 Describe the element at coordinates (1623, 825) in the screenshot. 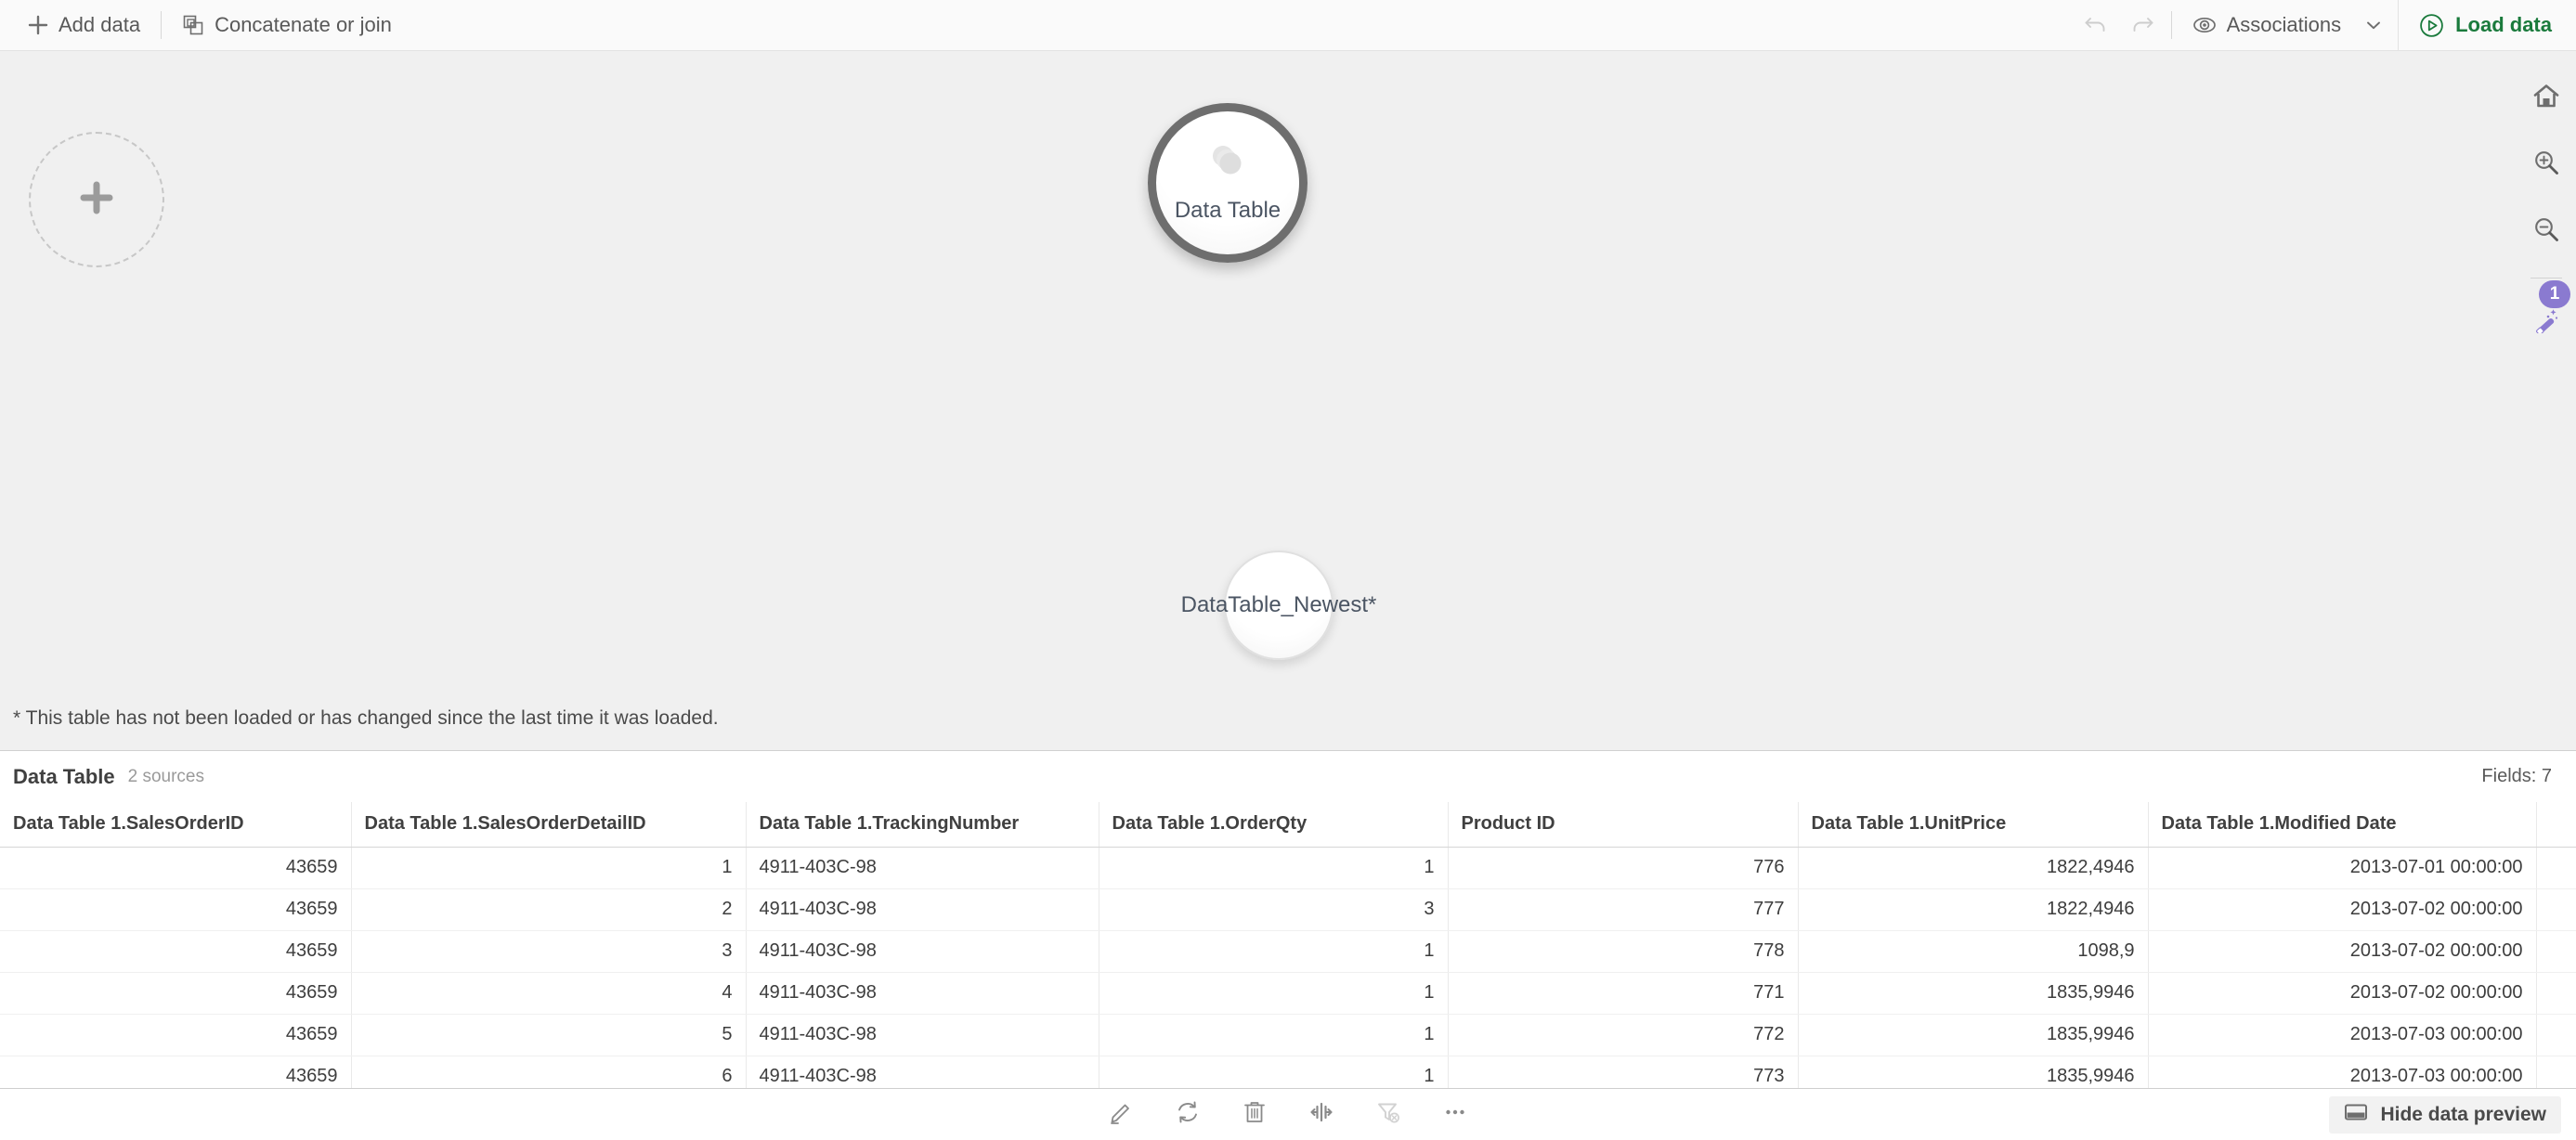

I see `column-header-productid: Product ID` at that location.